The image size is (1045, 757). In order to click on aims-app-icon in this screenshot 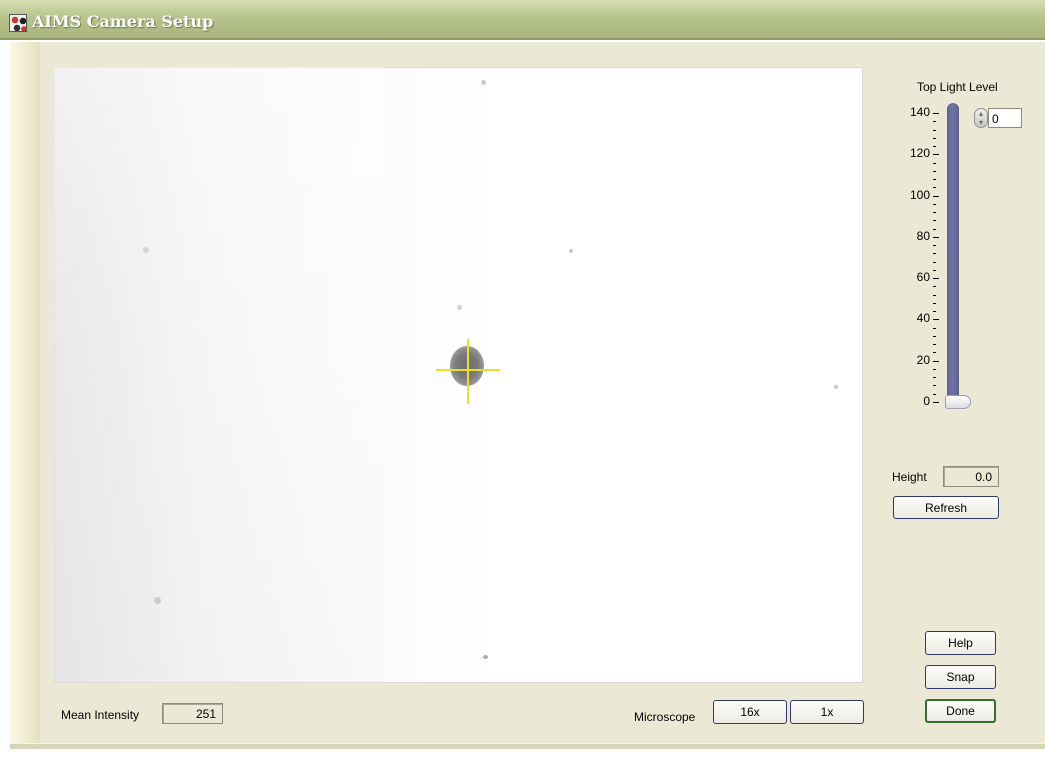, I will do `click(18, 23)`.